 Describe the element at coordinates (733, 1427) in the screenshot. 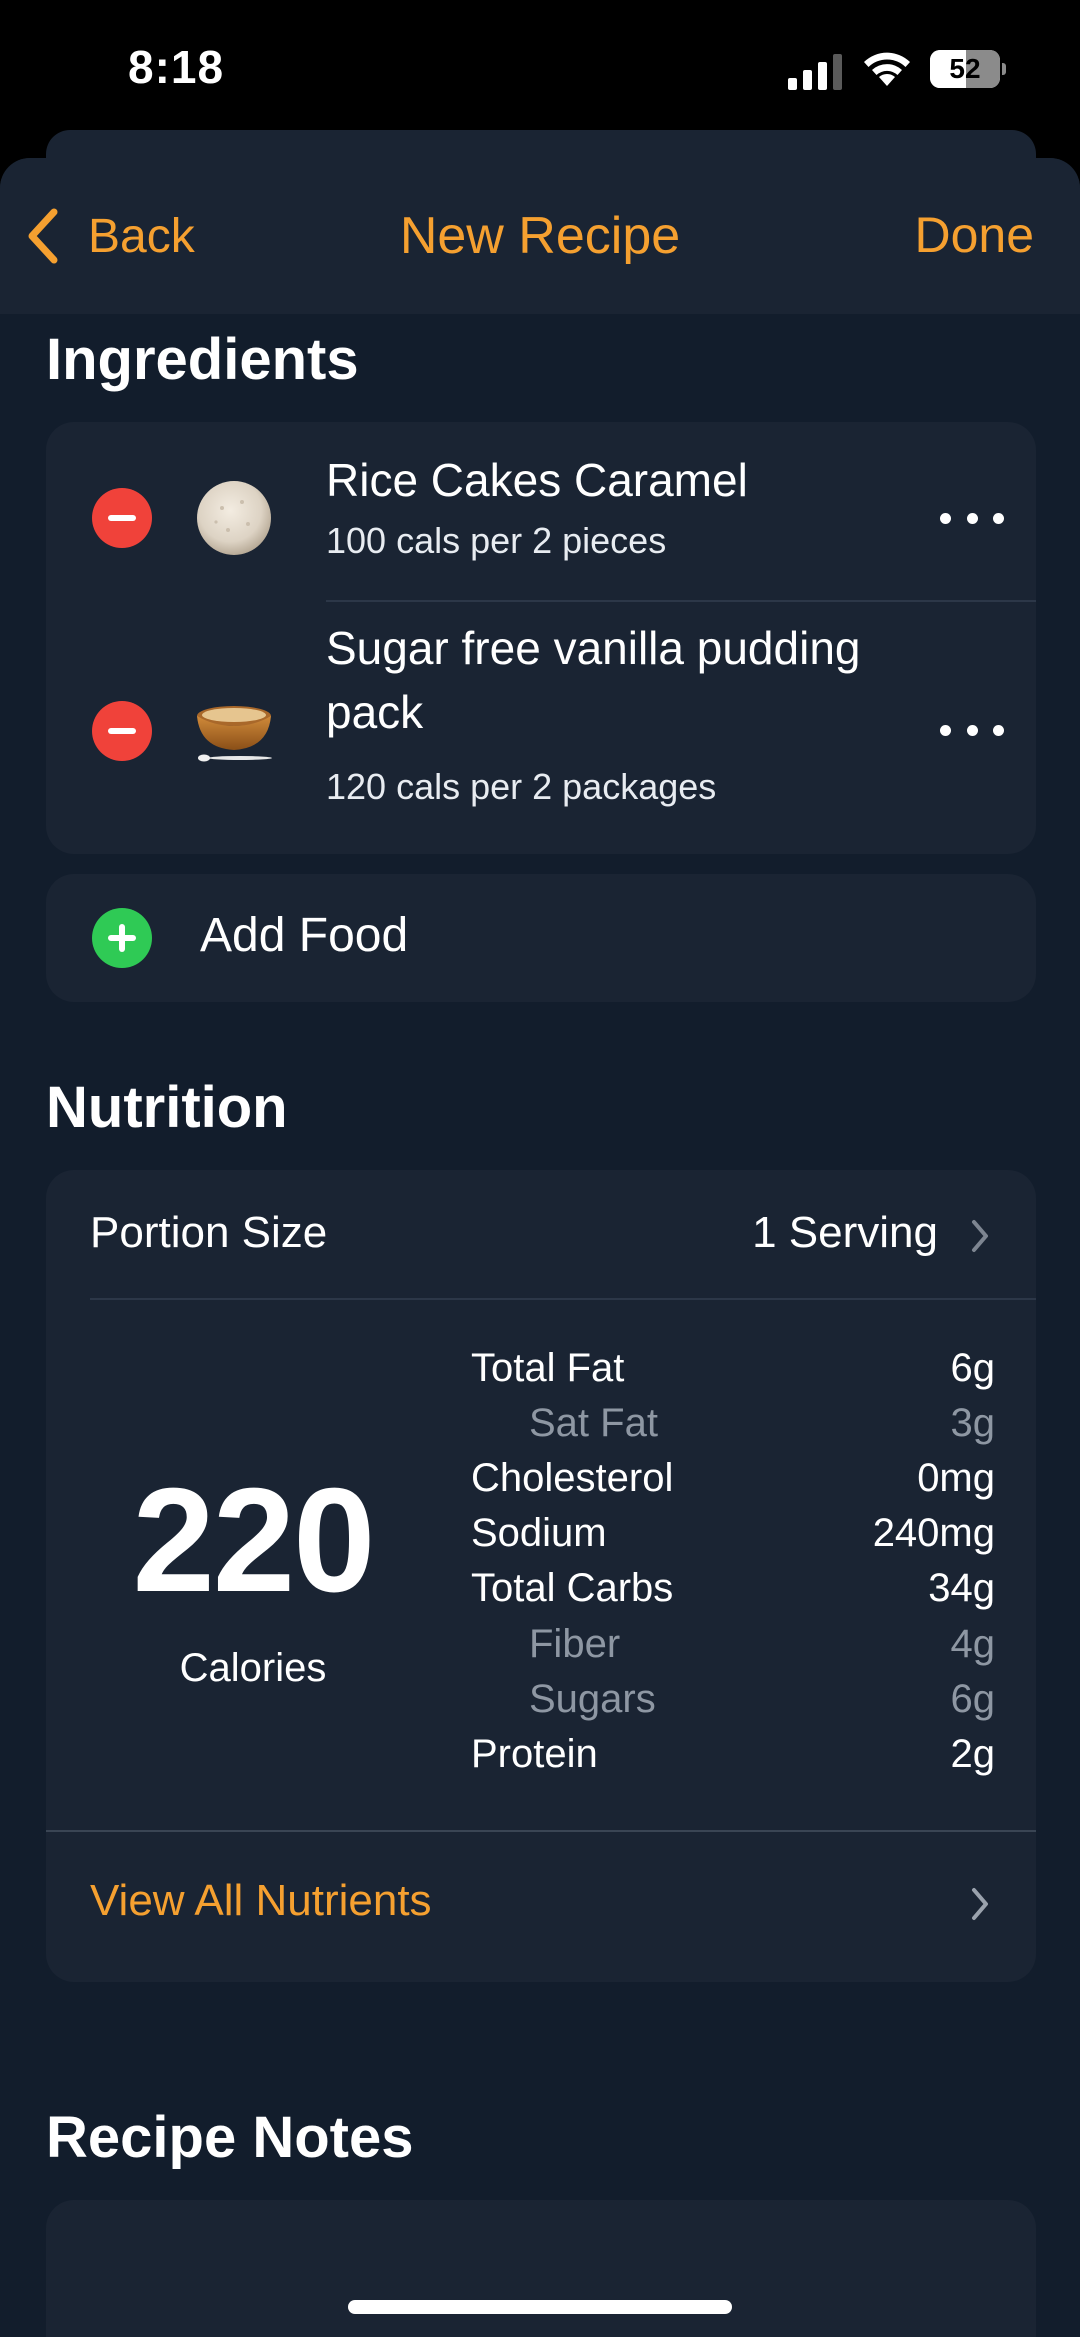

I see `nutrient-row-sat-fat: Sat Fat 3g` at that location.